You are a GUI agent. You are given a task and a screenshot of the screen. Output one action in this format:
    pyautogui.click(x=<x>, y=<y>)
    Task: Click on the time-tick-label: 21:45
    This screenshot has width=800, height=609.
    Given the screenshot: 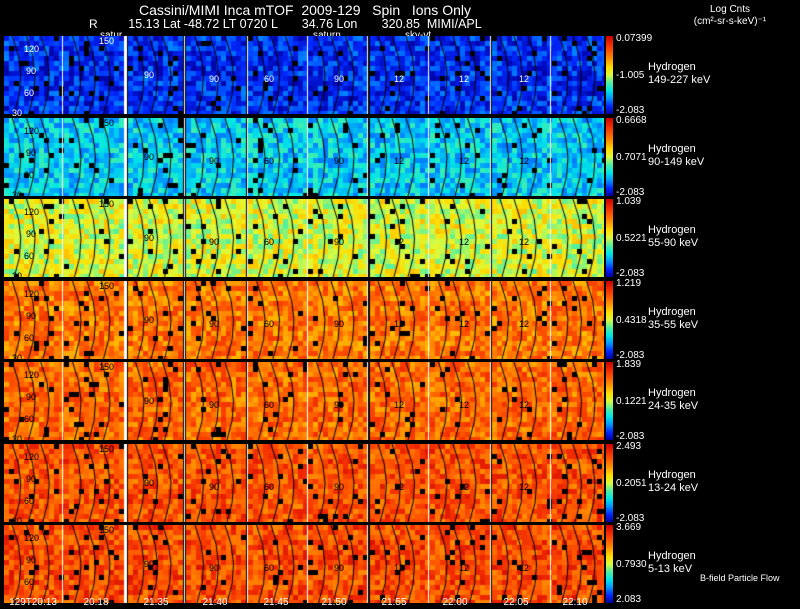 What is the action you would take?
    pyautogui.click(x=276, y=602)
    